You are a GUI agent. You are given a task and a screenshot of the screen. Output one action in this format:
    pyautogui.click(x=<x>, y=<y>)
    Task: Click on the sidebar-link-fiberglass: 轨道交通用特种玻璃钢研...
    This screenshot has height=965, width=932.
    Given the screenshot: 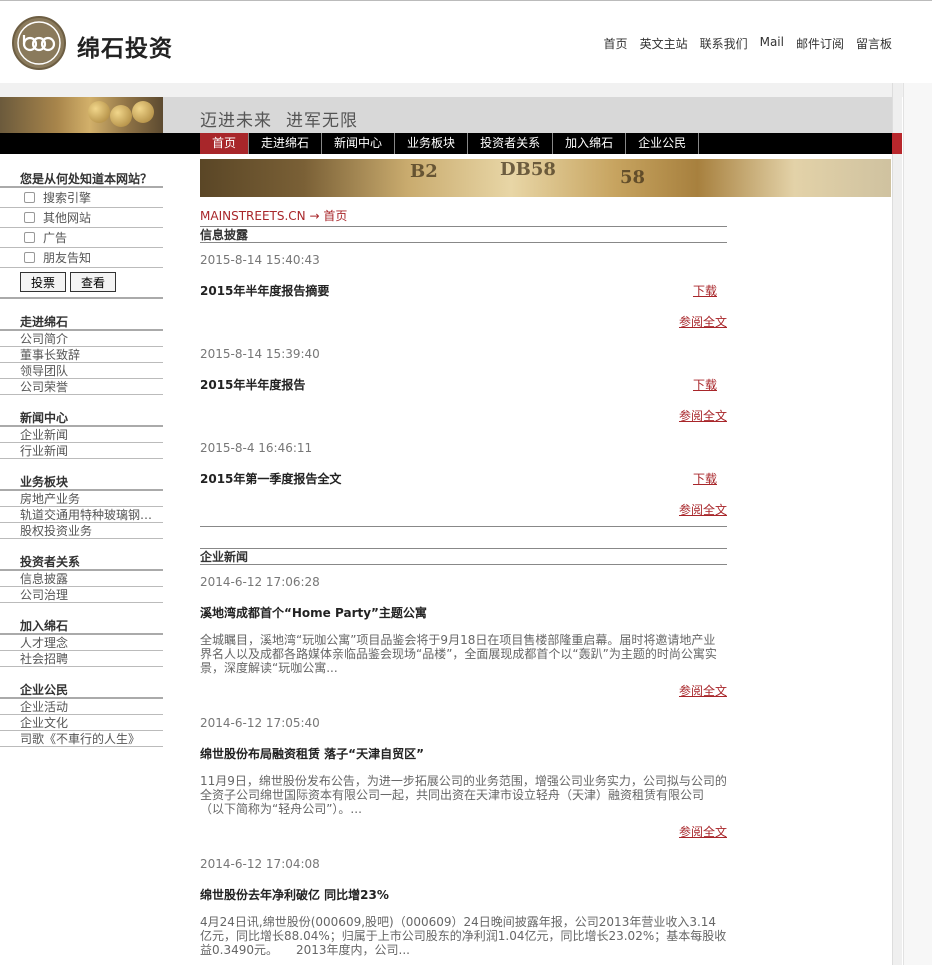 What is the action you would take?
    pyautogui.click(x=81, y=515)
    